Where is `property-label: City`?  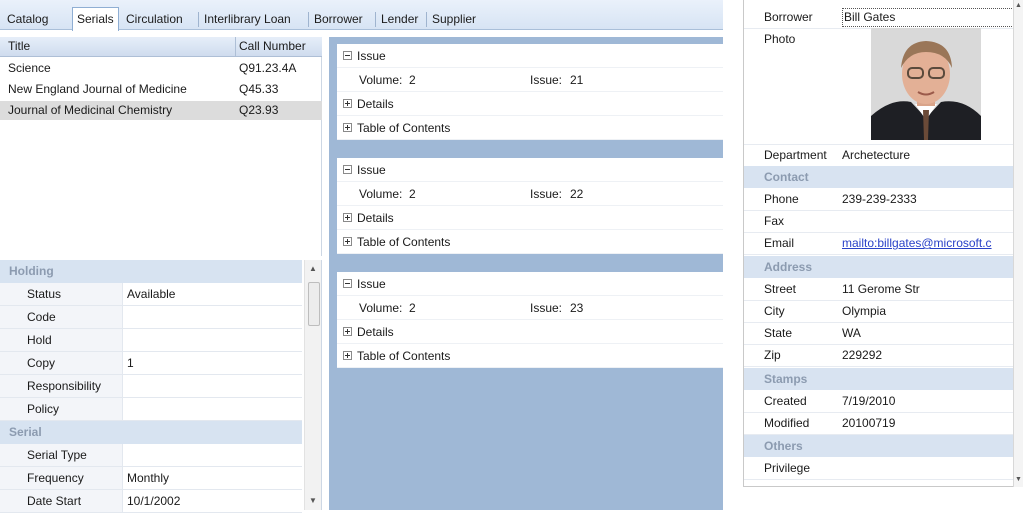
property-label: City is located at coordinates (774, 311).